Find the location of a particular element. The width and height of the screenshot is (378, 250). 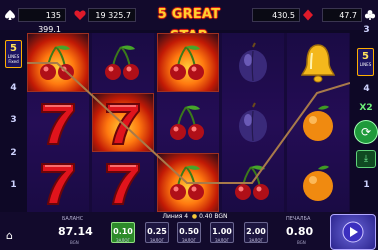

line-win-info: Линия 4 ● 0.40 BGN is located at coordinates (195, 216).